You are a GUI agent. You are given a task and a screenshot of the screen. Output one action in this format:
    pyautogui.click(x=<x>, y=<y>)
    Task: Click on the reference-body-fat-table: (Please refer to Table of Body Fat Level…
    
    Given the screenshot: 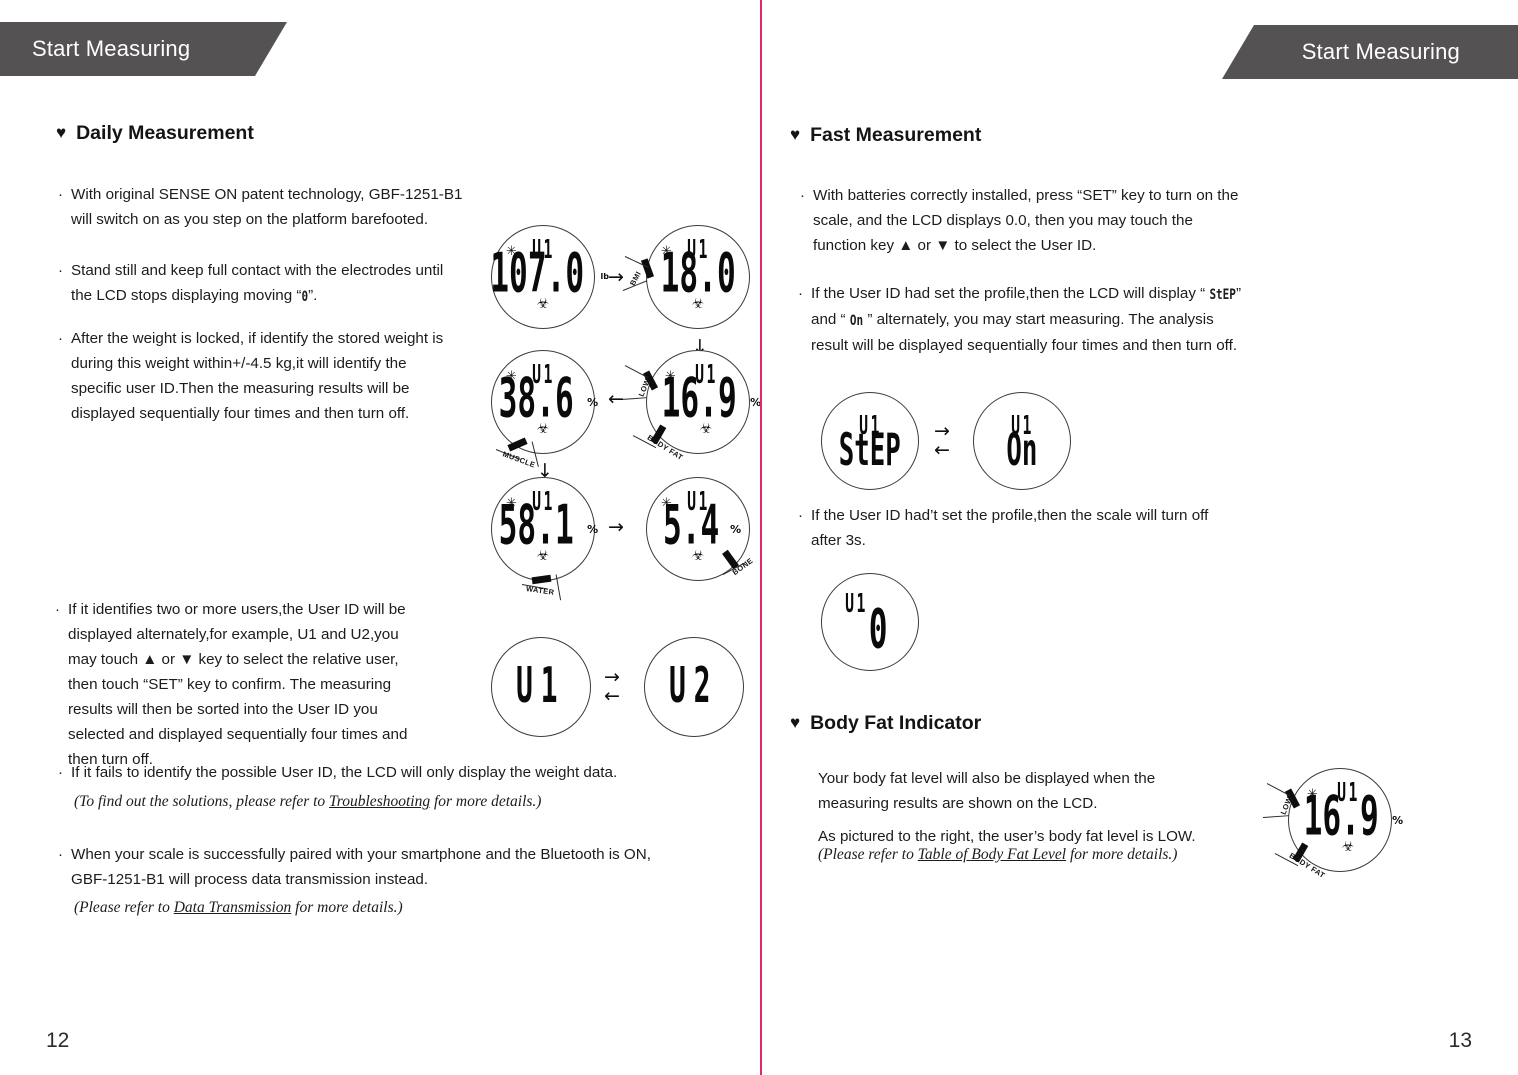 What is the action you would take?
    pyautogui.click(x=997, y=855)
    